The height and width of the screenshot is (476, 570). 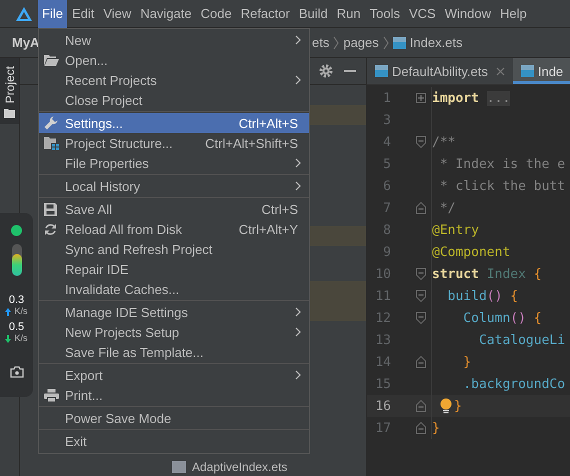 What do you see at coordinates (8, 312) in the screenshot?
I see `up-arrow-icon` at bounding box center [8, 312].